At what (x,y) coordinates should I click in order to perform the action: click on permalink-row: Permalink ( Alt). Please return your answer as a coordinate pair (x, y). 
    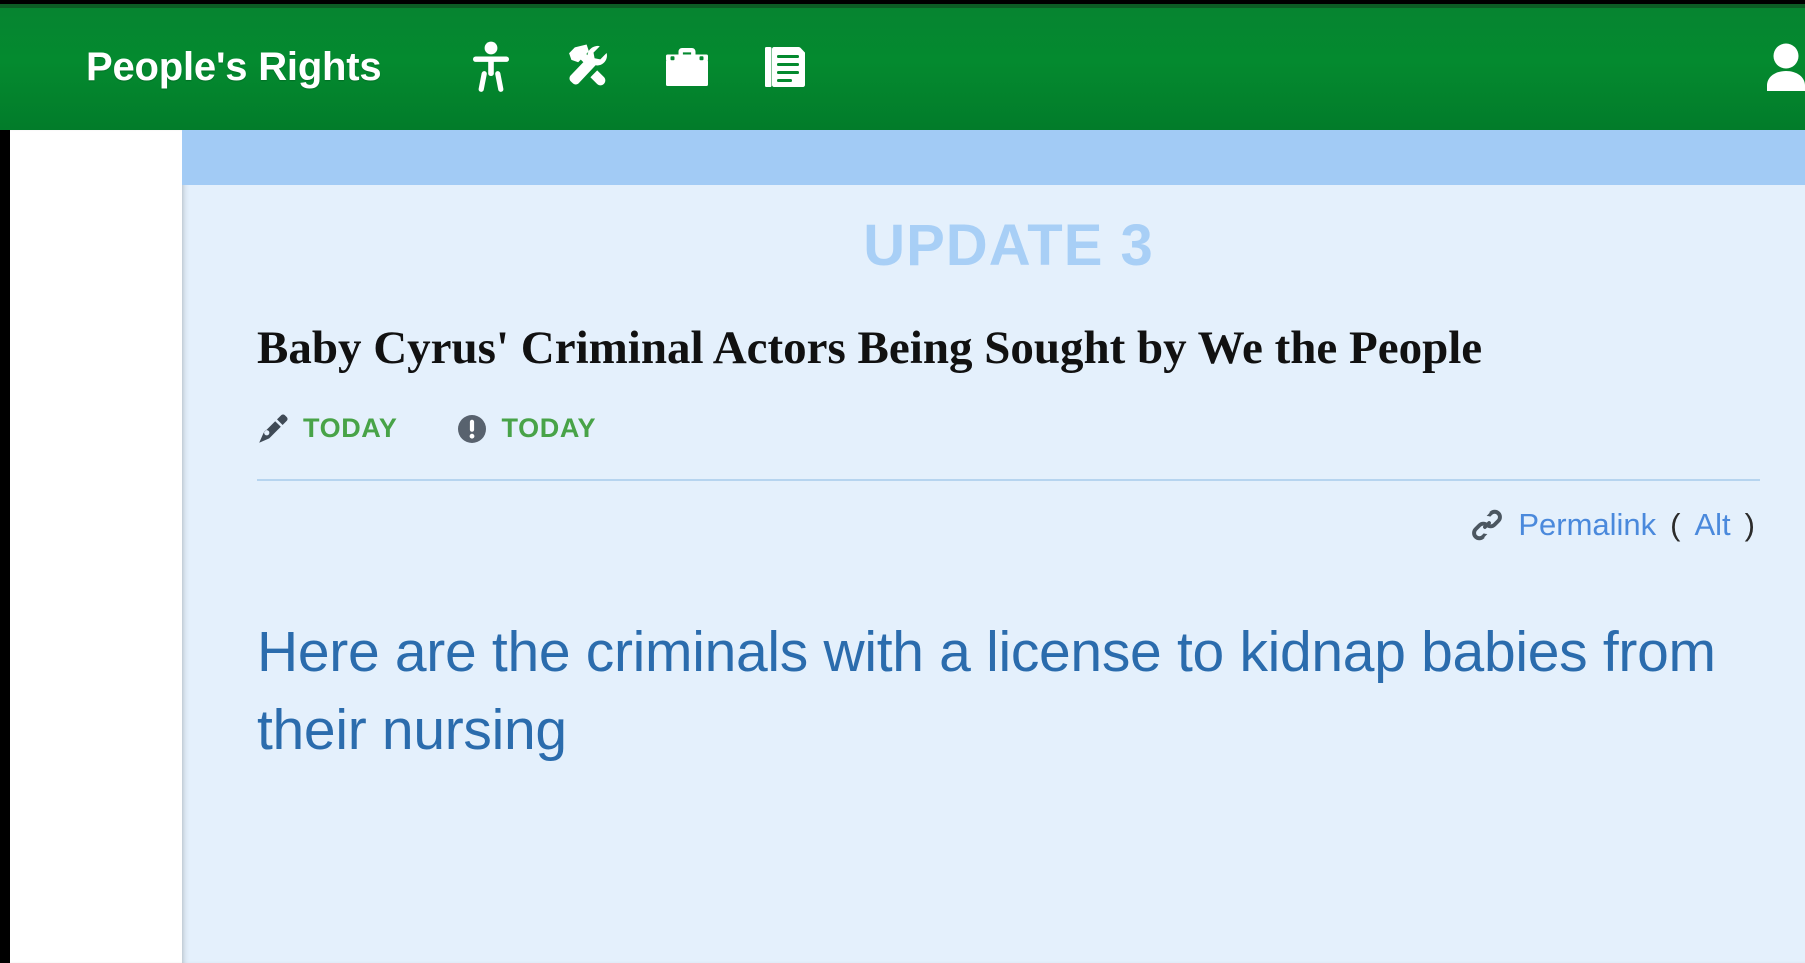
    Looking at the image, I should click on (1008, 525).